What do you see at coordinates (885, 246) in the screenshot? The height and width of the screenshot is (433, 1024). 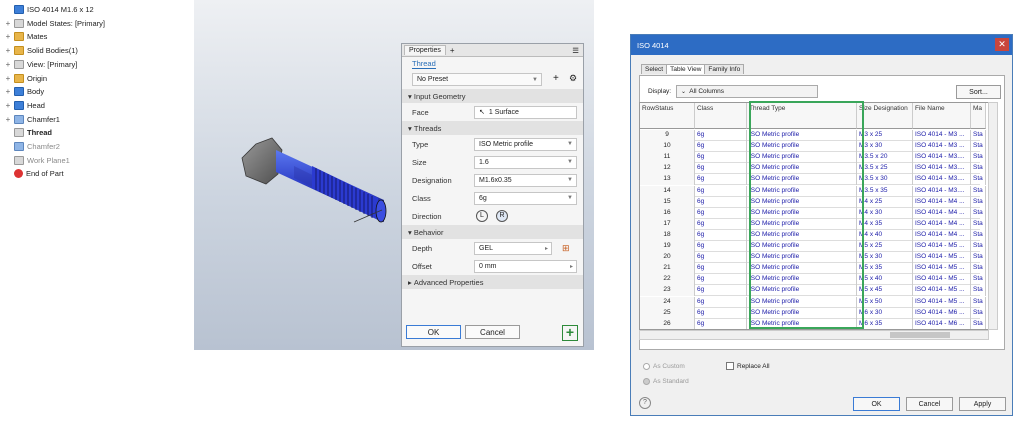 I see `table-cell: M5 x 25` at bounding box center [885, 246].